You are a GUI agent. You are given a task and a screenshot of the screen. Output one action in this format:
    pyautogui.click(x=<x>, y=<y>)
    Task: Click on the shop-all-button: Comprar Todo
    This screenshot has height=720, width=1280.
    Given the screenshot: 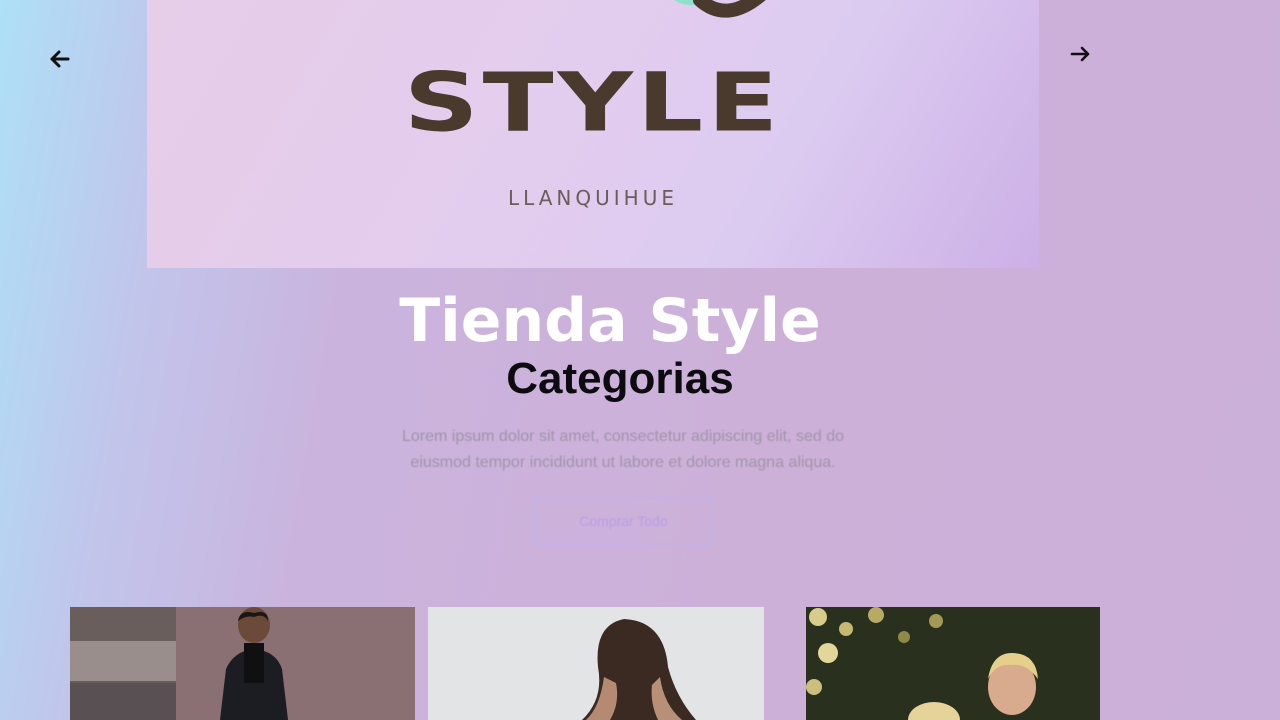 What is the action you would take?
    pyautogui.click(x=623, y=521)
    